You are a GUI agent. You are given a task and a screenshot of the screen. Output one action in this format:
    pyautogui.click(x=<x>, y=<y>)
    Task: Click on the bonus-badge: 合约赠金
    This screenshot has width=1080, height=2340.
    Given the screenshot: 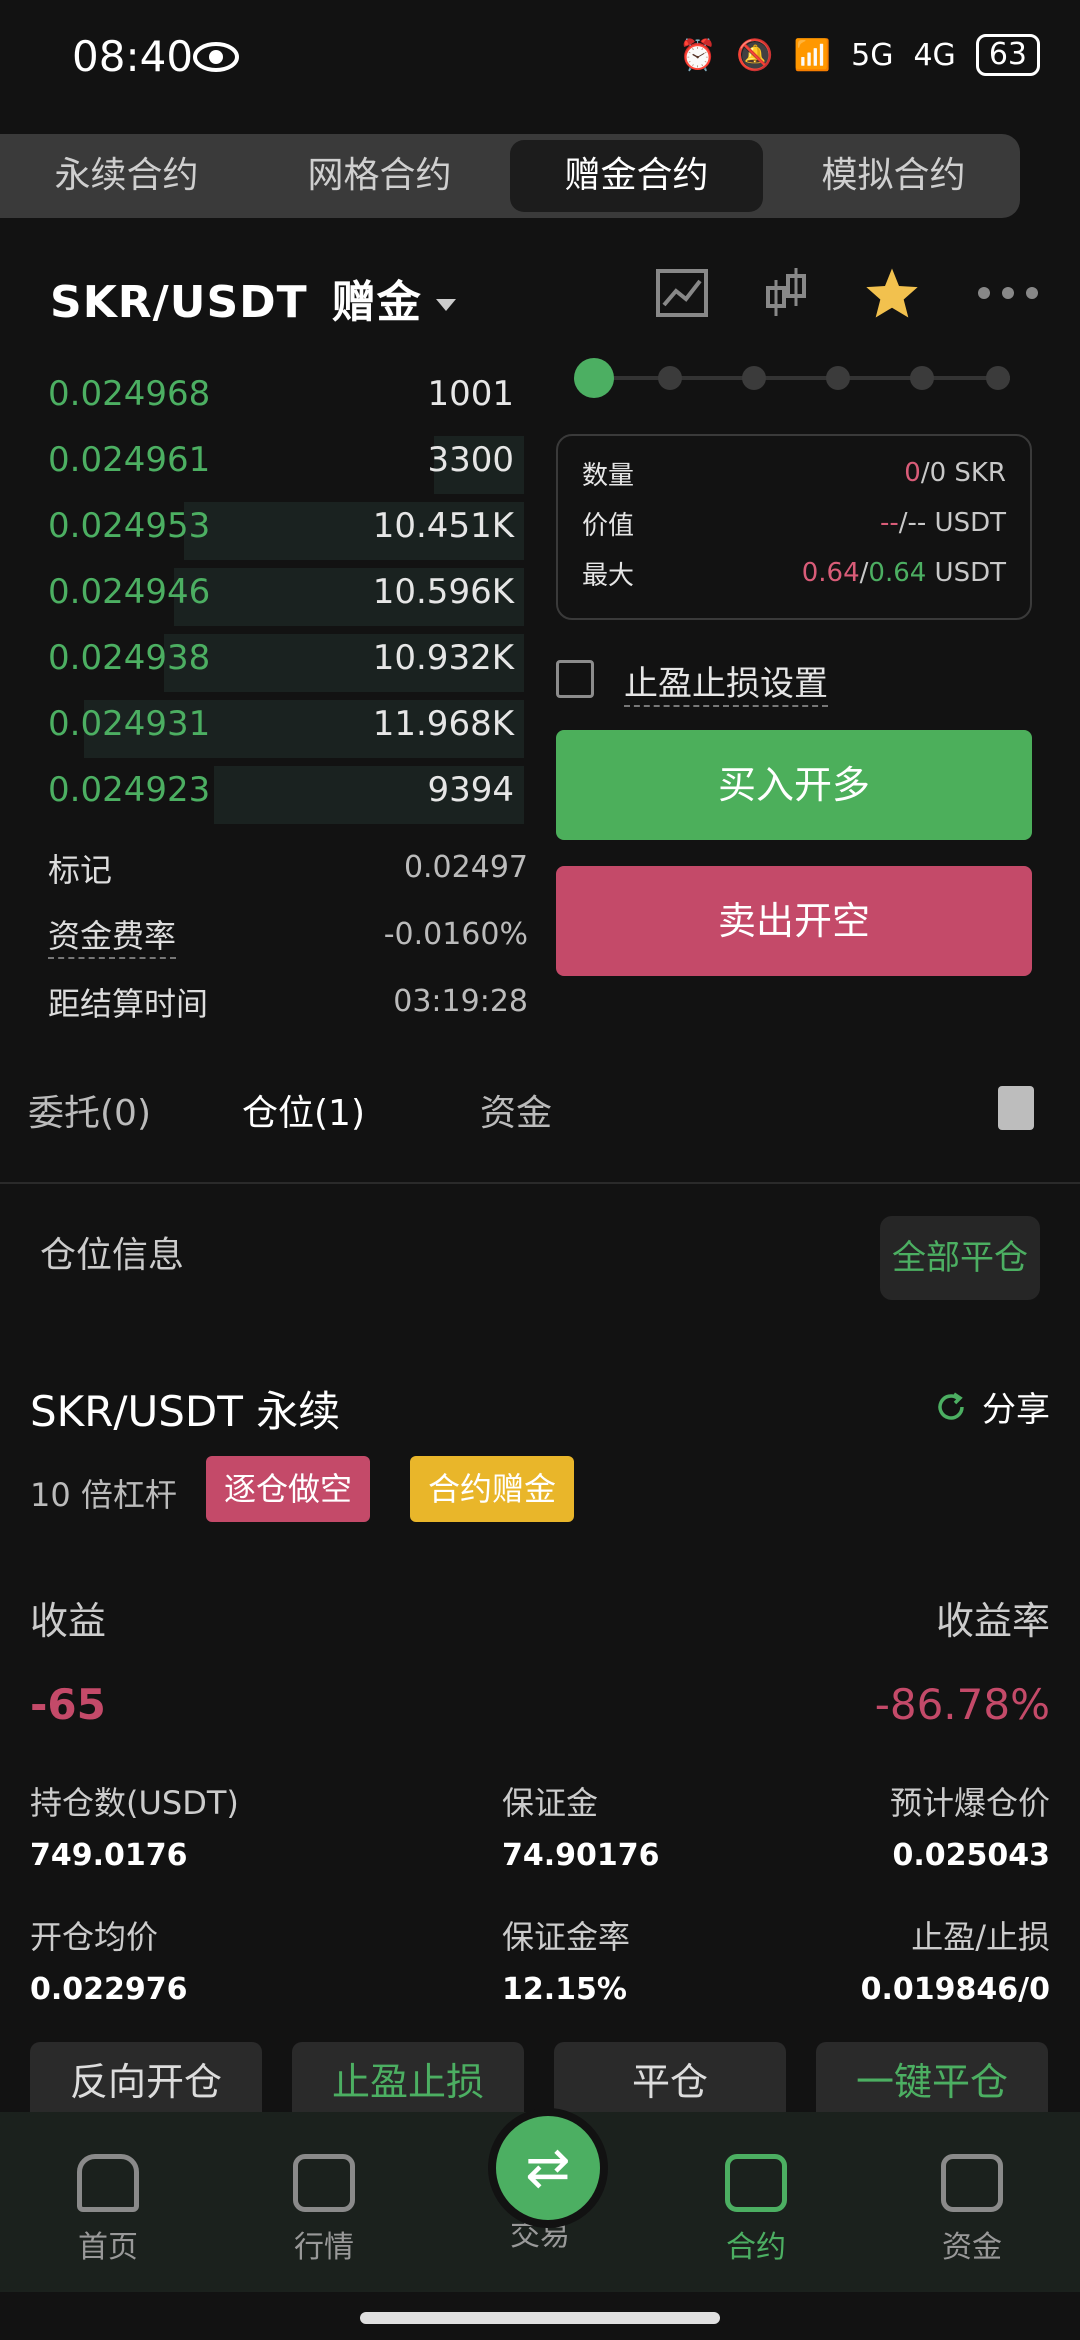 What is the action you would take?
    pyautogui.click(x=492, y=1489)
    